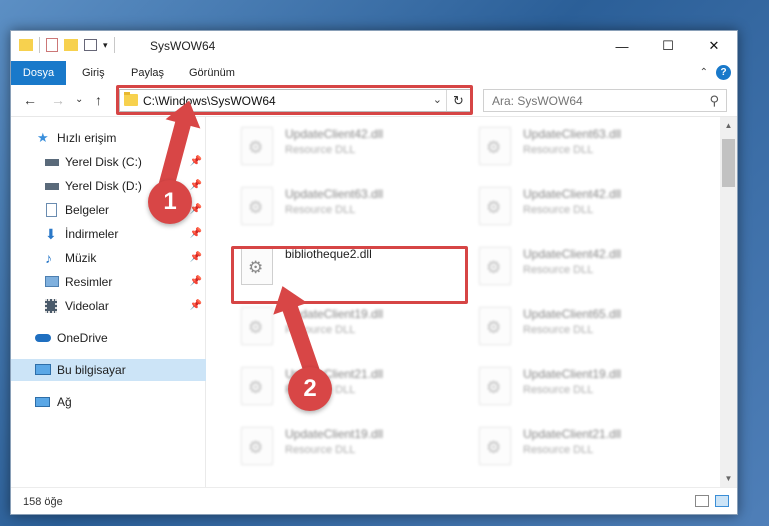  Describe the element at coordinates (722, 501) in the screenshot. I see `large-icons-view-icon` at that location.